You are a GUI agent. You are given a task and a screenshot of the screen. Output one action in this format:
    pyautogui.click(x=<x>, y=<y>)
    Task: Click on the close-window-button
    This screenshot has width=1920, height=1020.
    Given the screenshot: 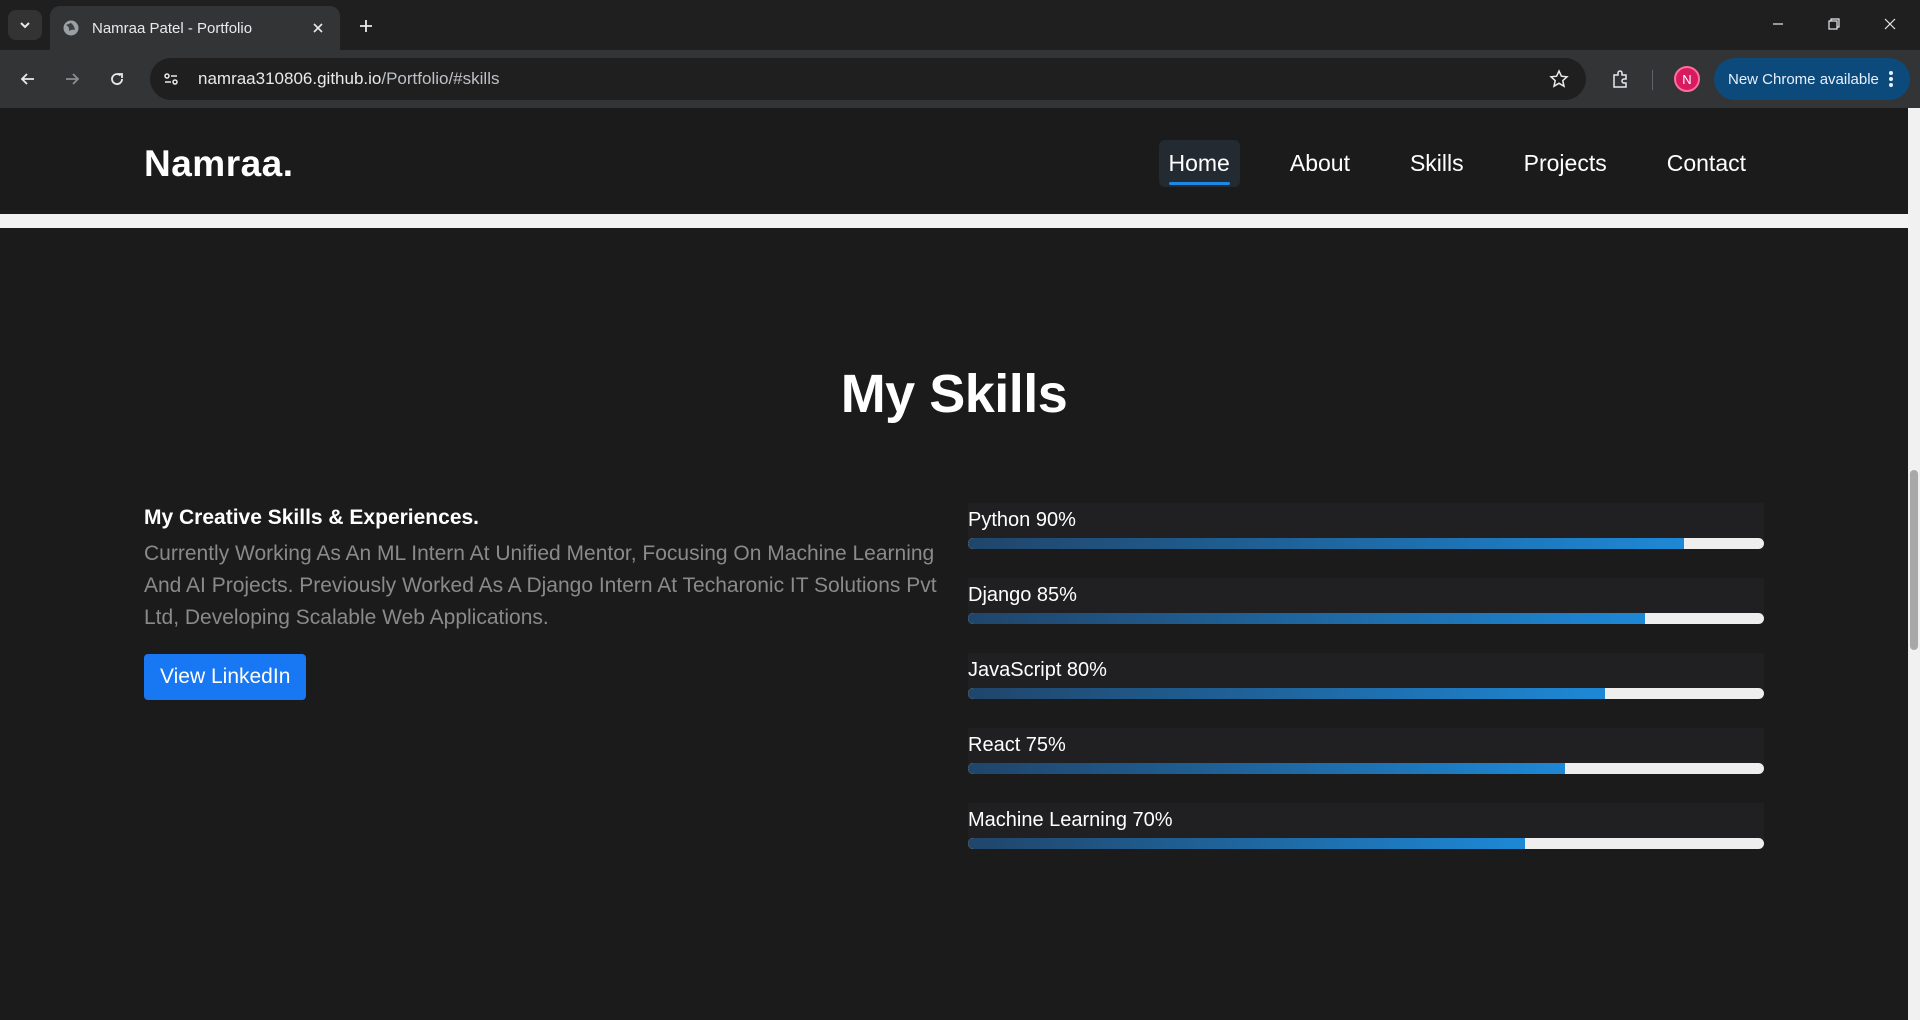 What is the action you would take?
    pyautogui.click(x=1890, y=24)
    